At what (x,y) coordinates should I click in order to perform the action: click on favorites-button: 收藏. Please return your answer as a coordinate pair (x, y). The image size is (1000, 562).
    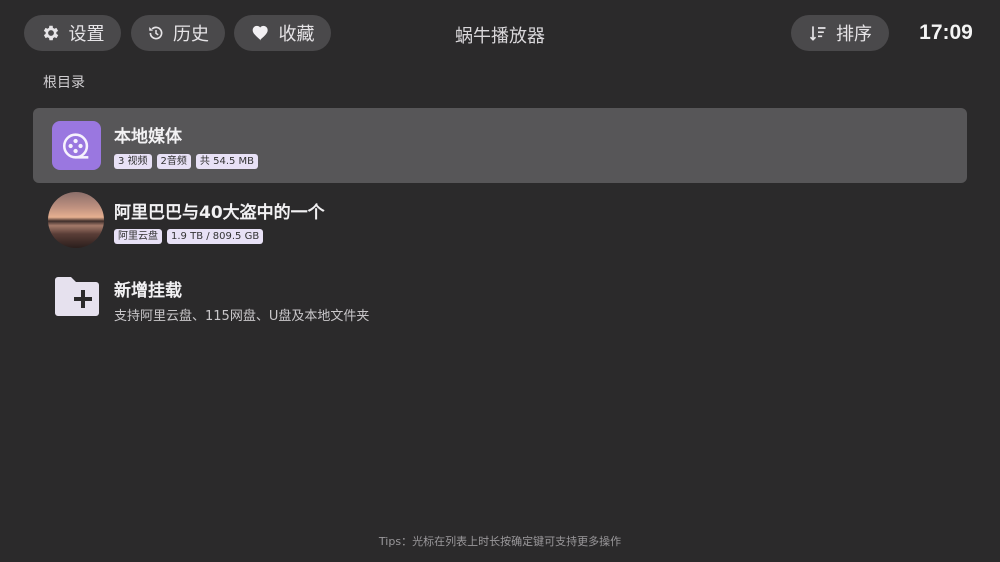
    Looking at the image, I should click on (282, 33).